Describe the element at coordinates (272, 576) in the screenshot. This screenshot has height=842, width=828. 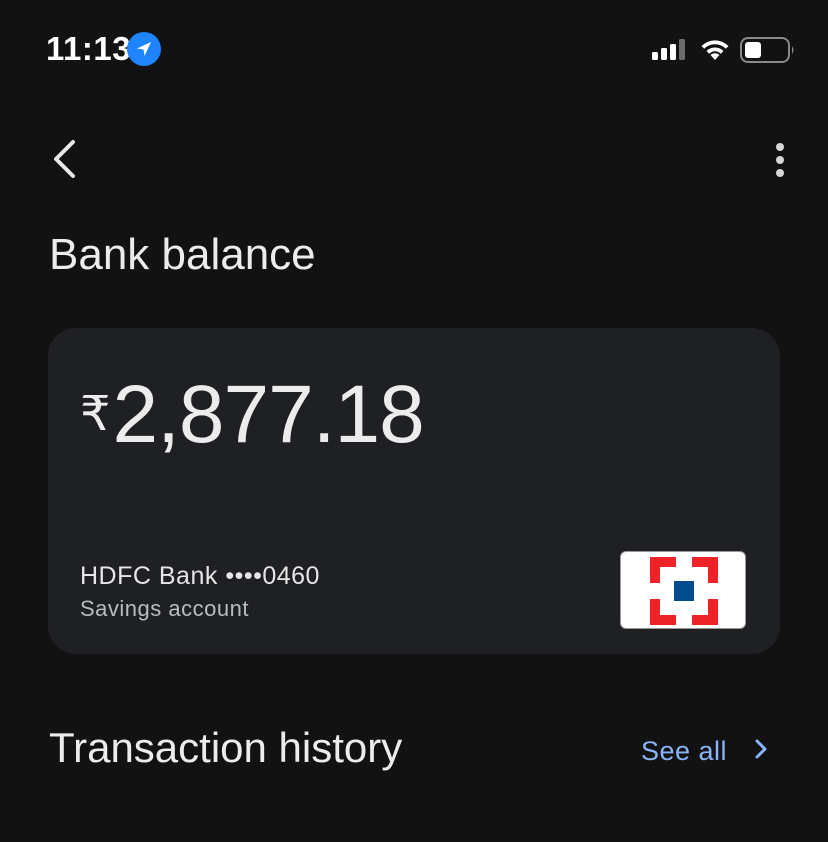
I see `masked-account-number: ••••0460` at that location.